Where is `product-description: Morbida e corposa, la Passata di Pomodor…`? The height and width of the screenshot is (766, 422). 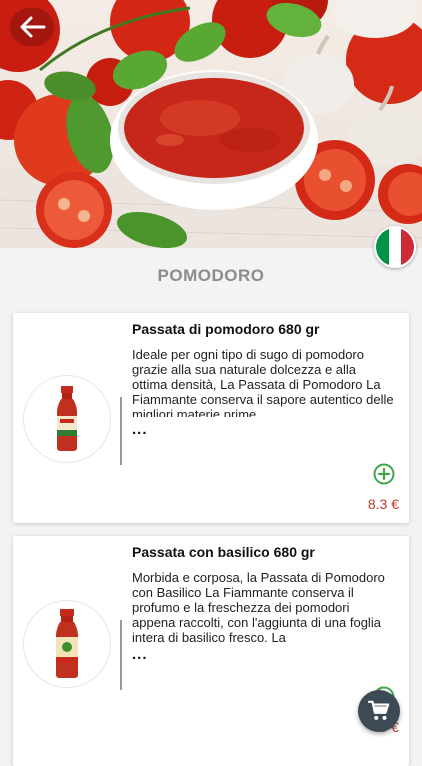 product-description: Morbida e corposa, la Passata di Pomodor… is located at coordinates (258, 606).